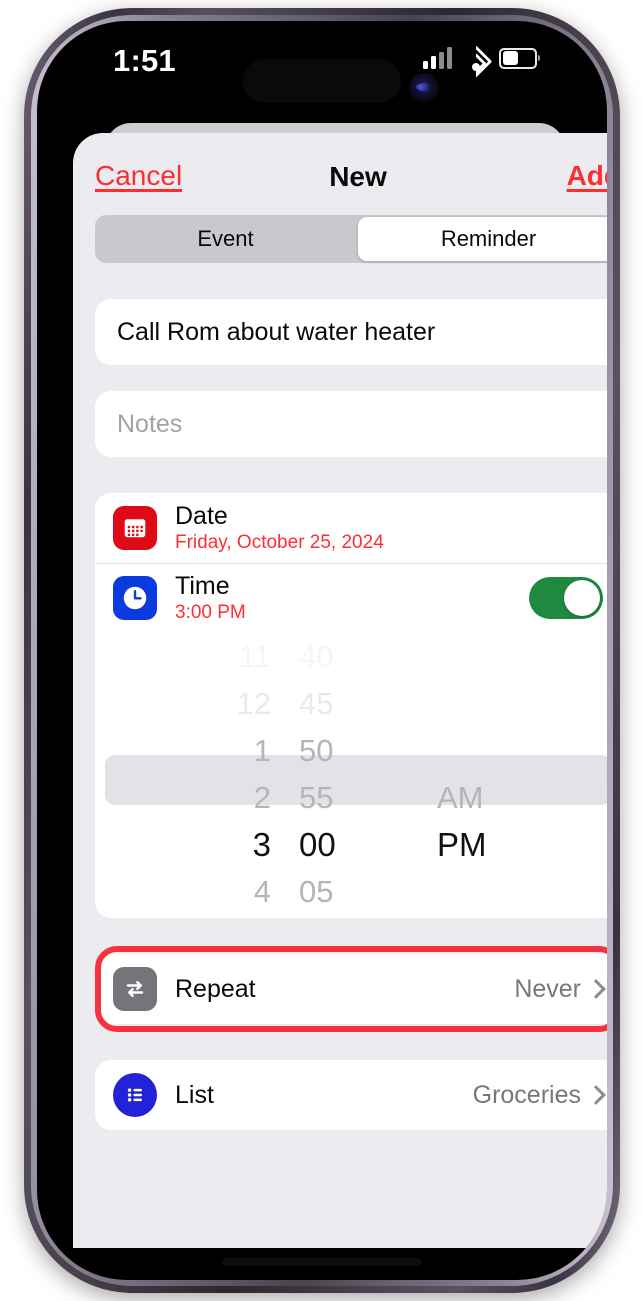  Describe the element at coordinates (355, 656) in the screenshot. I see `minute-option: 40` at that location.